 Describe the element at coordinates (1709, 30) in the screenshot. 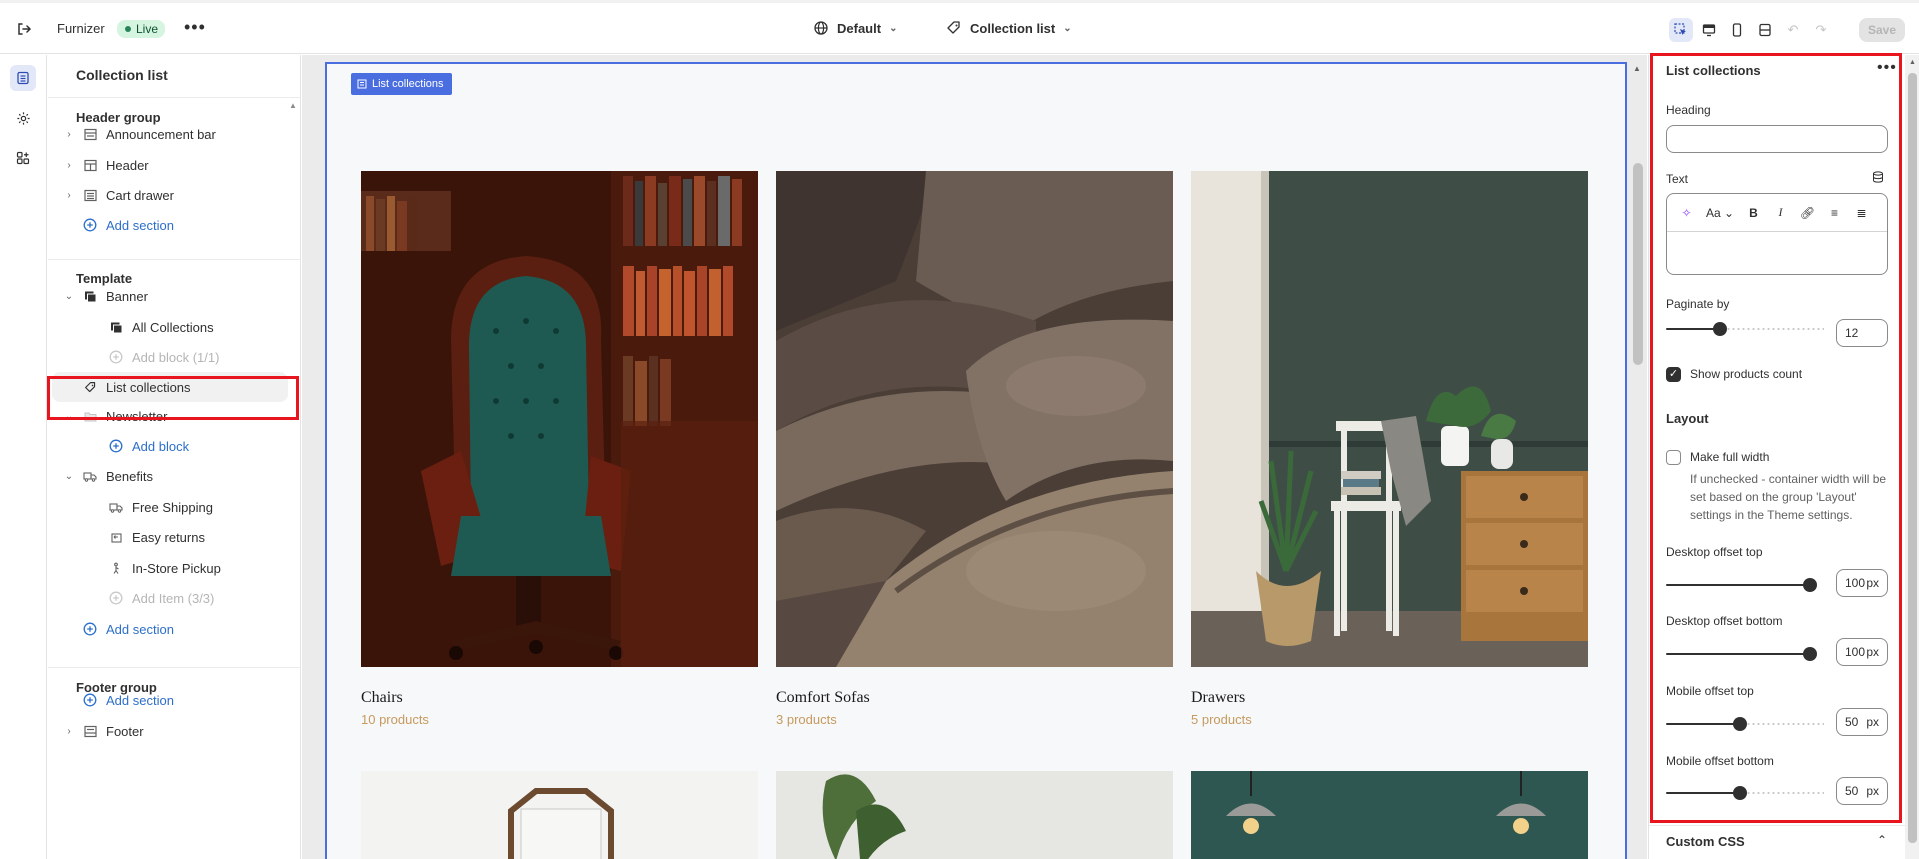

I see `desktop-icon` at that location.